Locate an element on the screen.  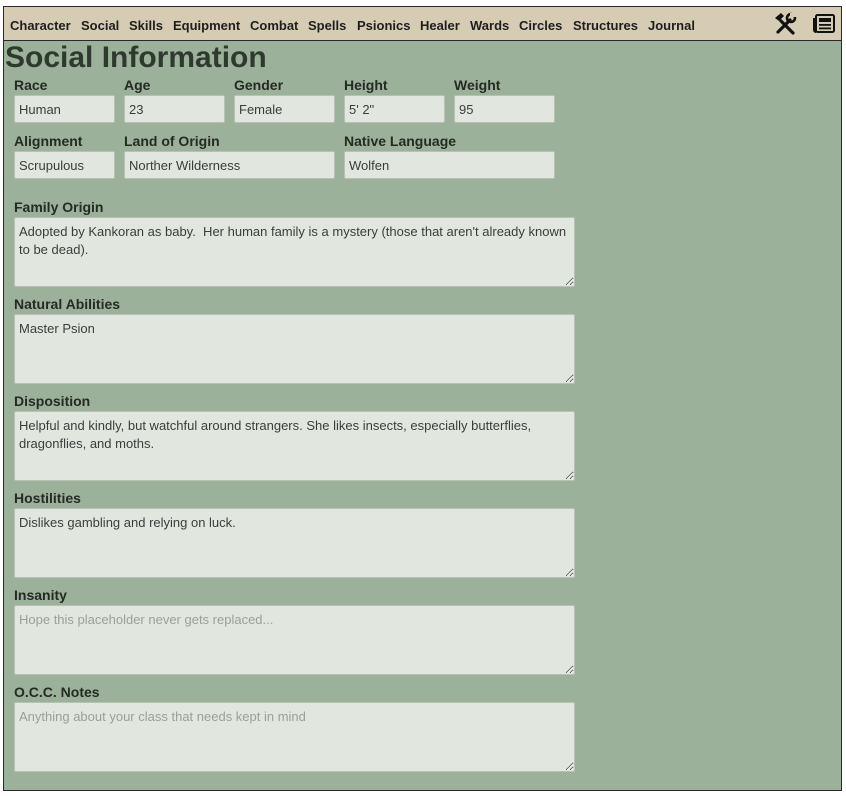
hammer-wrench-icon is located at coordinates (785, 26).